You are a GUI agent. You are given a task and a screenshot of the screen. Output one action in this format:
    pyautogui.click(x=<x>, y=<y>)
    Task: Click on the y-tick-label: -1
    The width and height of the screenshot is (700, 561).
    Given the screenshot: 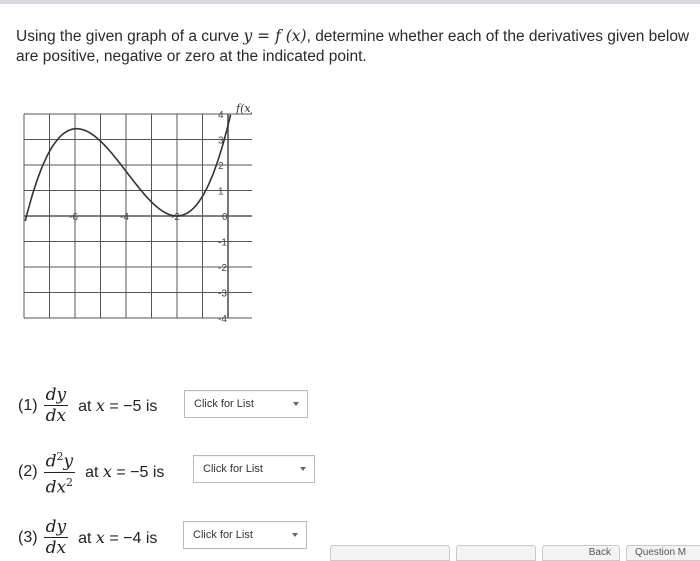 What is the action you would take?
    pyautogui.click(x=222, y=243)
    